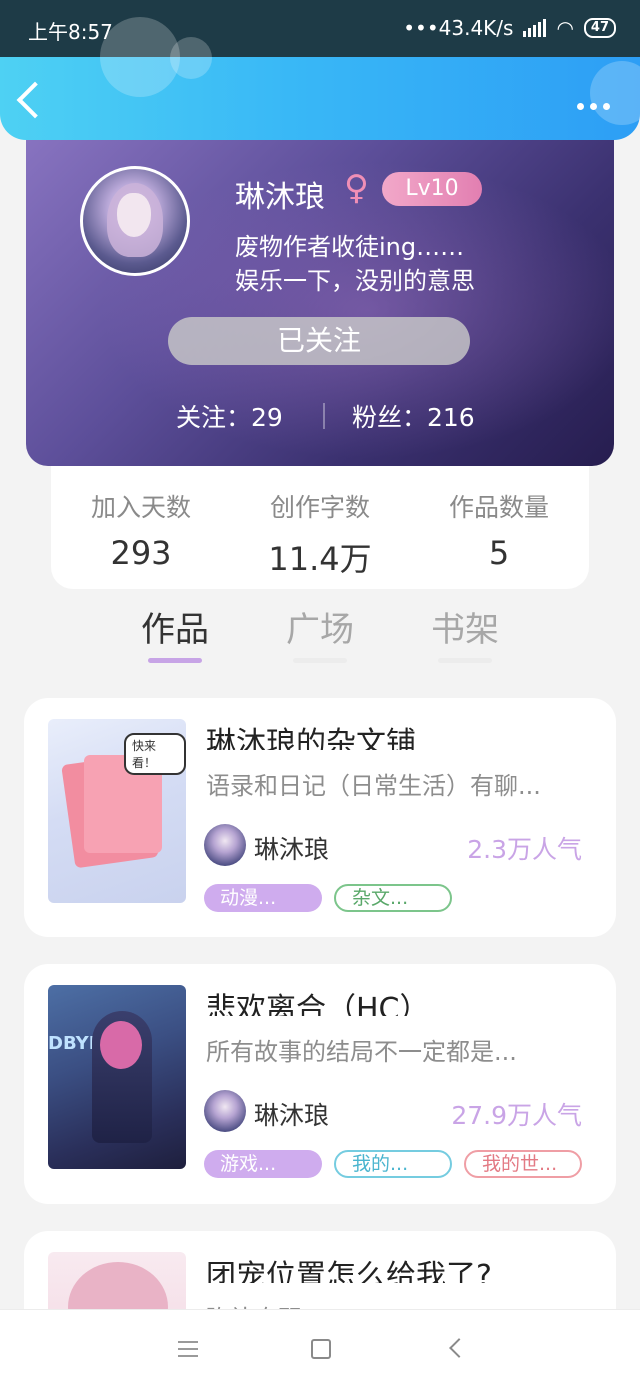  I want to click on fans-count: 粉丝：216, so click(413, 416).